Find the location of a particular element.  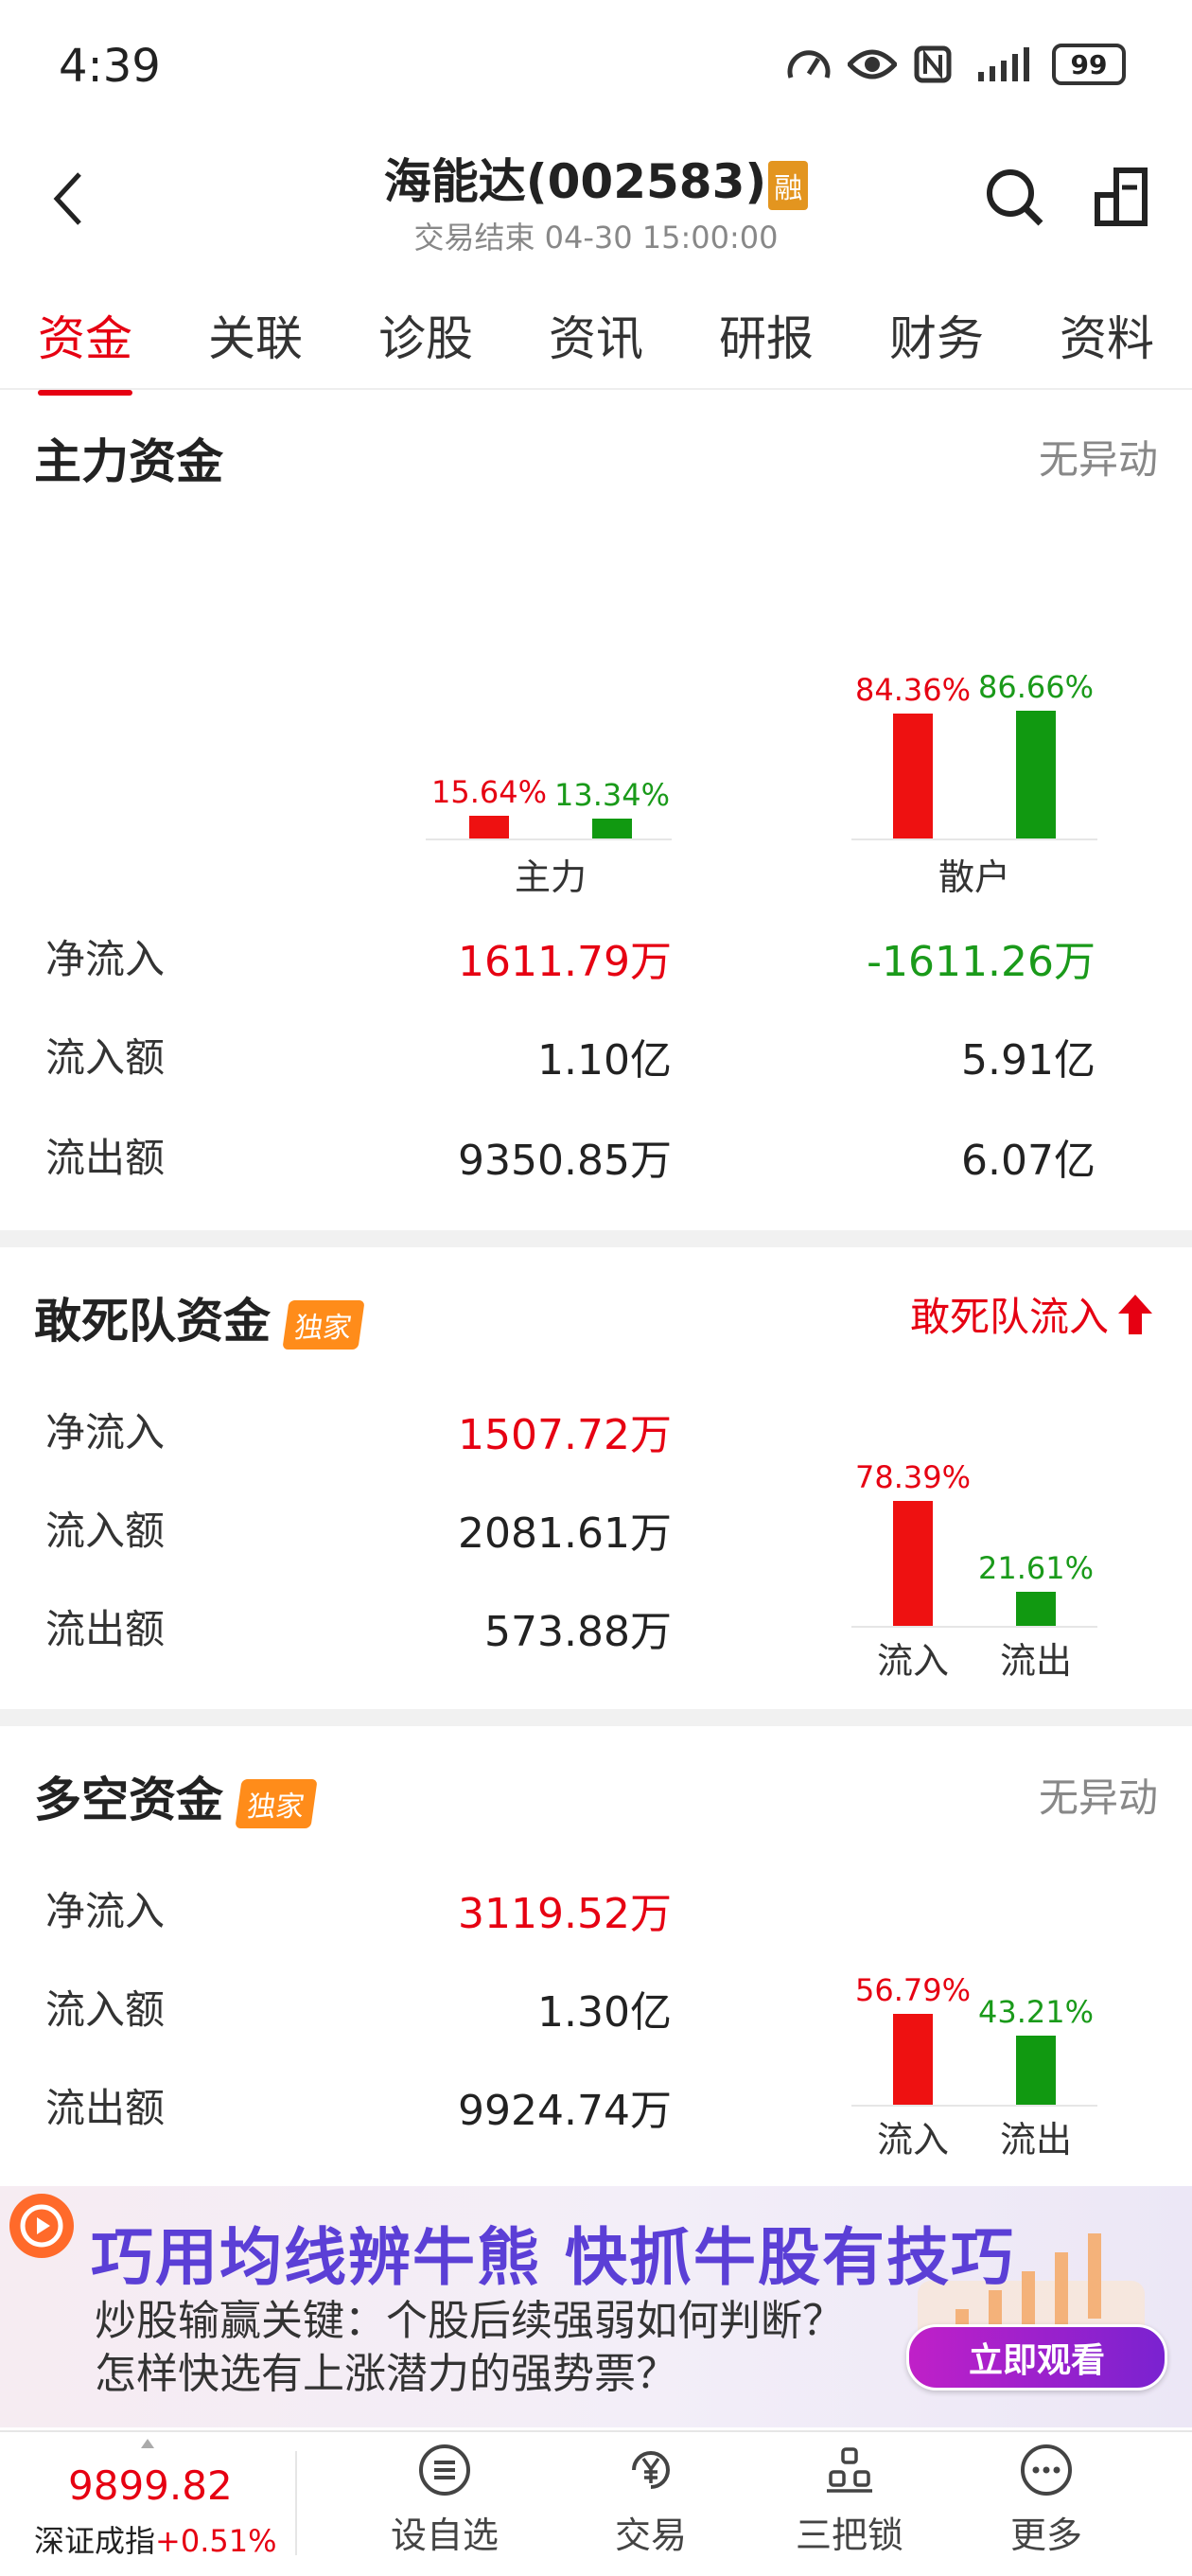

status-time: 4:39 is located at coordinates (110, 66).